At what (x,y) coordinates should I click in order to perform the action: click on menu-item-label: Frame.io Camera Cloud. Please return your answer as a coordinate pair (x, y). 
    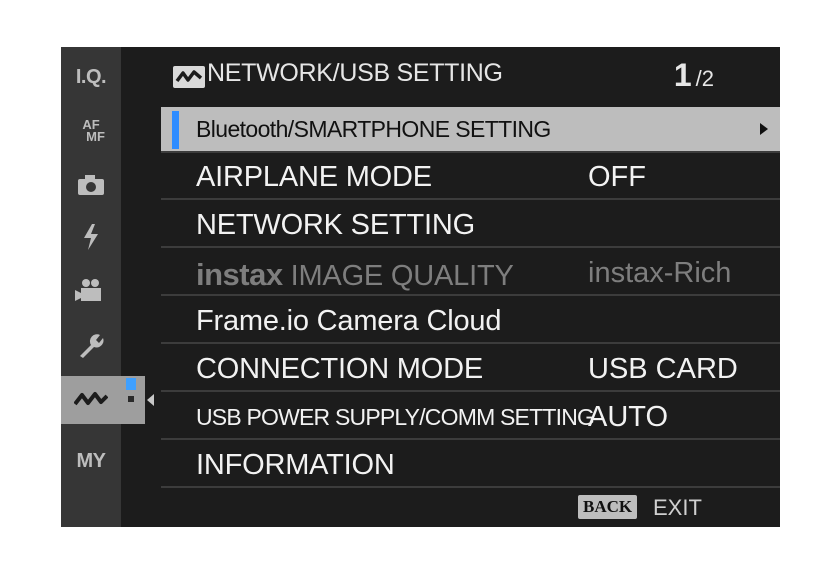
    Looking at the image, I should click on (349, 321).